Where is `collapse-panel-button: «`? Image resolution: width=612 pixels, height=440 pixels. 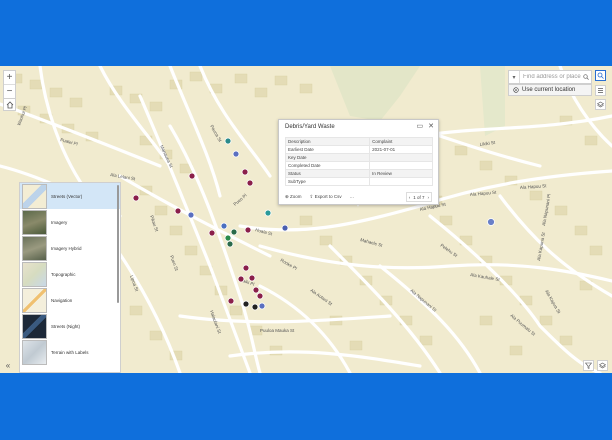 collapse-panel-button: « is located at coordinates (8, 365).